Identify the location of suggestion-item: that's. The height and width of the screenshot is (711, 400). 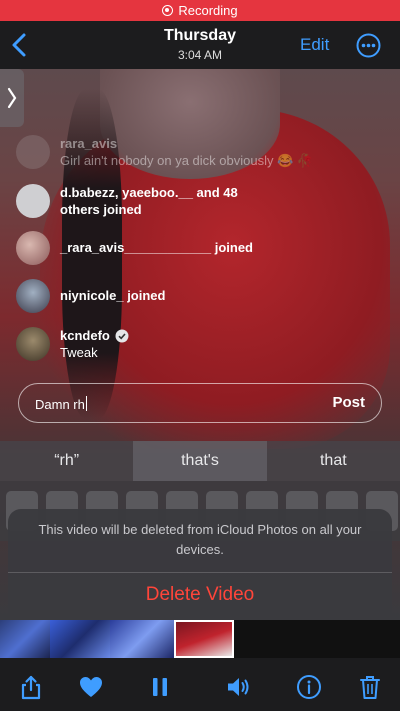
(200, 461).